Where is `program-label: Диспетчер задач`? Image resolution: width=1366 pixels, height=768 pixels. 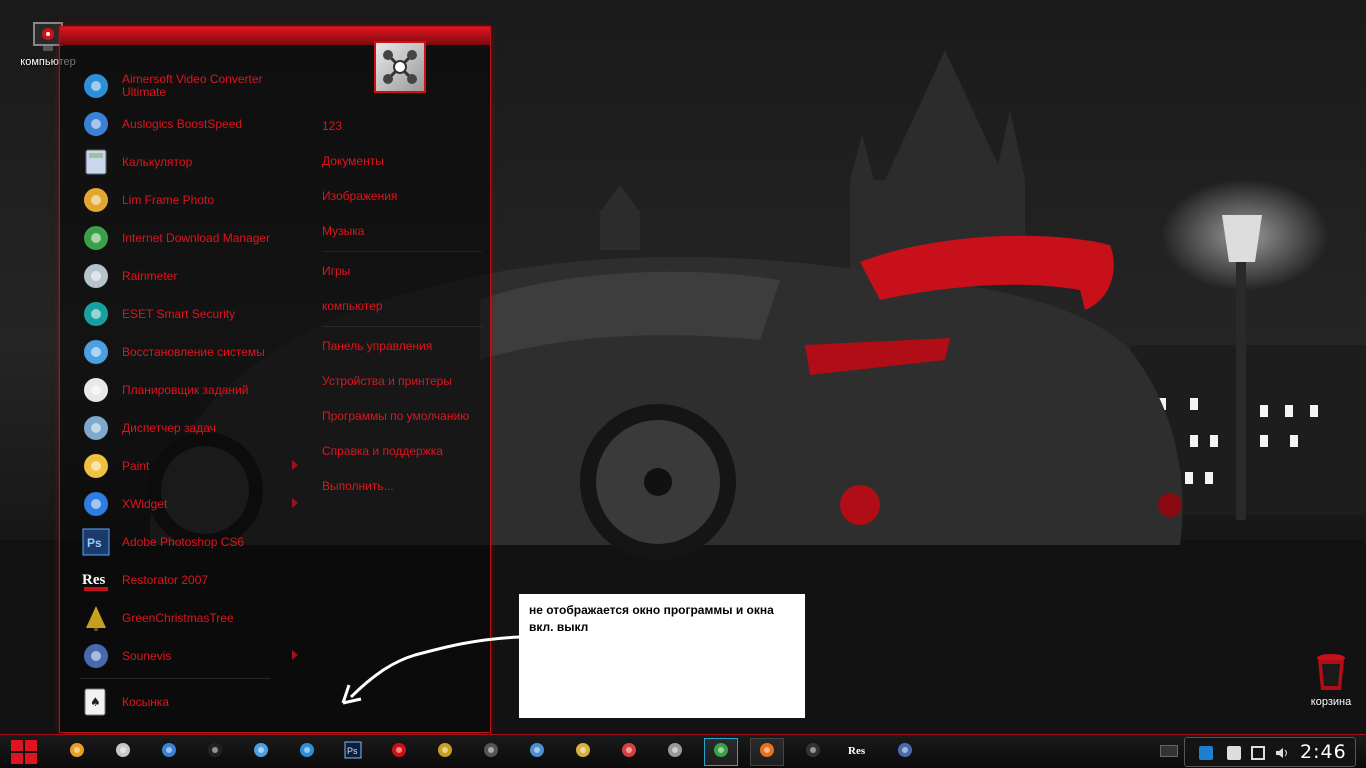
program-label: Диспетчер задач is located at coordinates (169, 427).